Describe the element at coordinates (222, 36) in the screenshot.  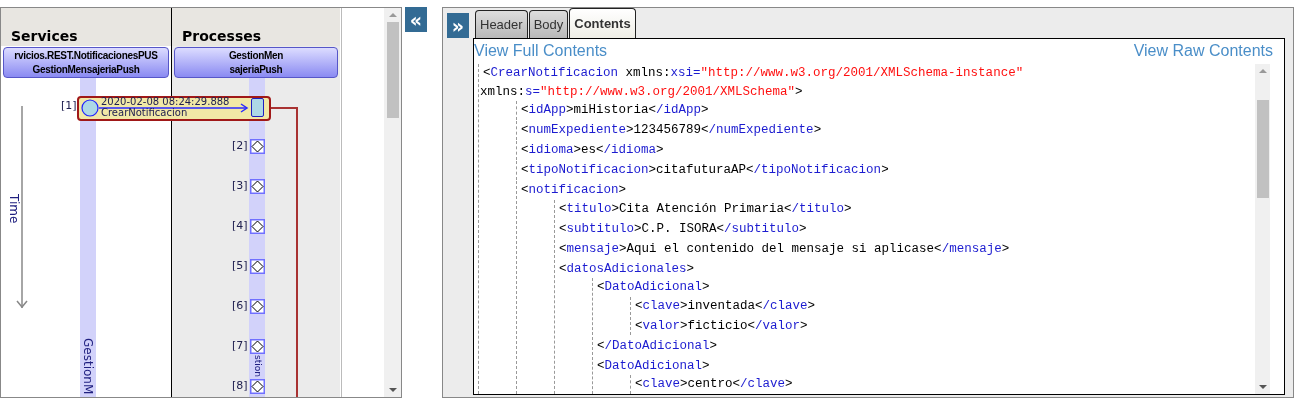
I see `column-title: Processes` at that location.